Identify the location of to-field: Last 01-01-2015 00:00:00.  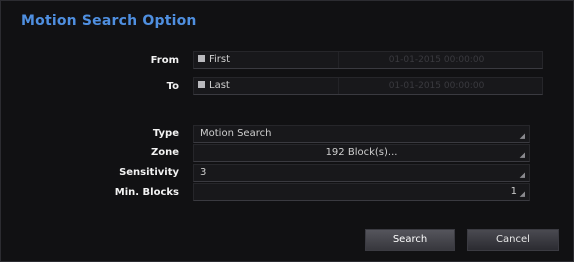
(368, 86).